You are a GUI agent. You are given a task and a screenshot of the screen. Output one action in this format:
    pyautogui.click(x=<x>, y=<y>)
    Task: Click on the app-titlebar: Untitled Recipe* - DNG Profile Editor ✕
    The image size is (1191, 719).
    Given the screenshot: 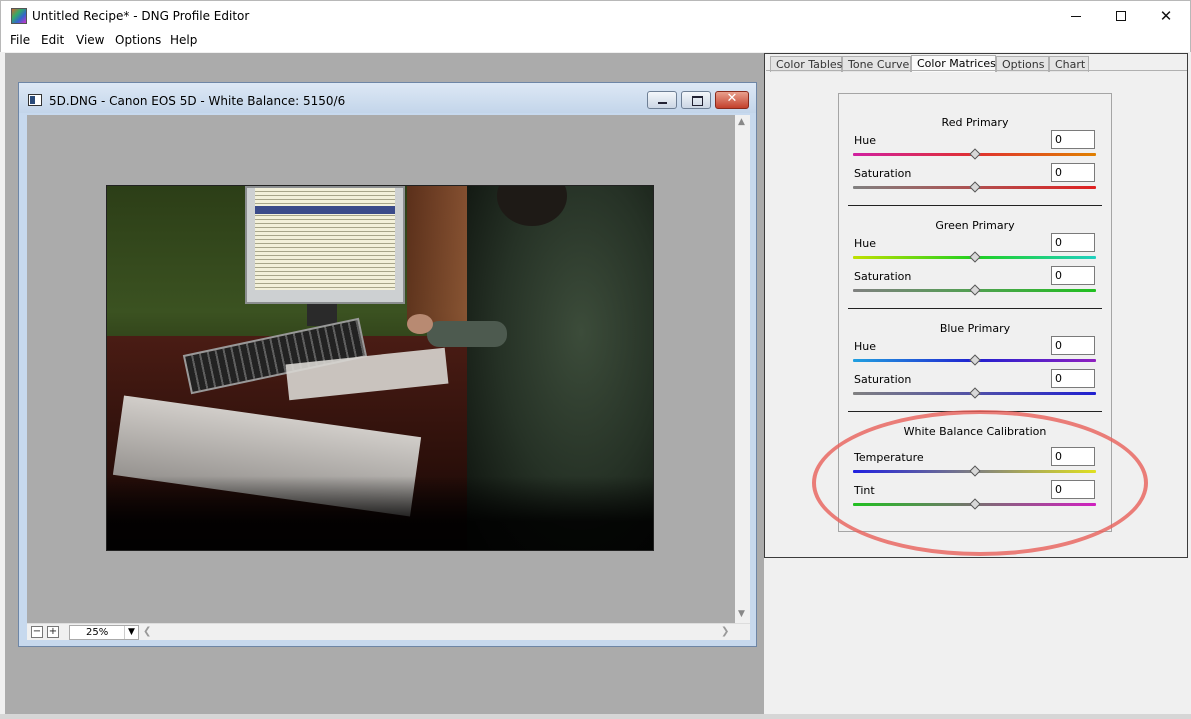 What is the action you would take?
    pyautogui.click(x=595, y=15)
    